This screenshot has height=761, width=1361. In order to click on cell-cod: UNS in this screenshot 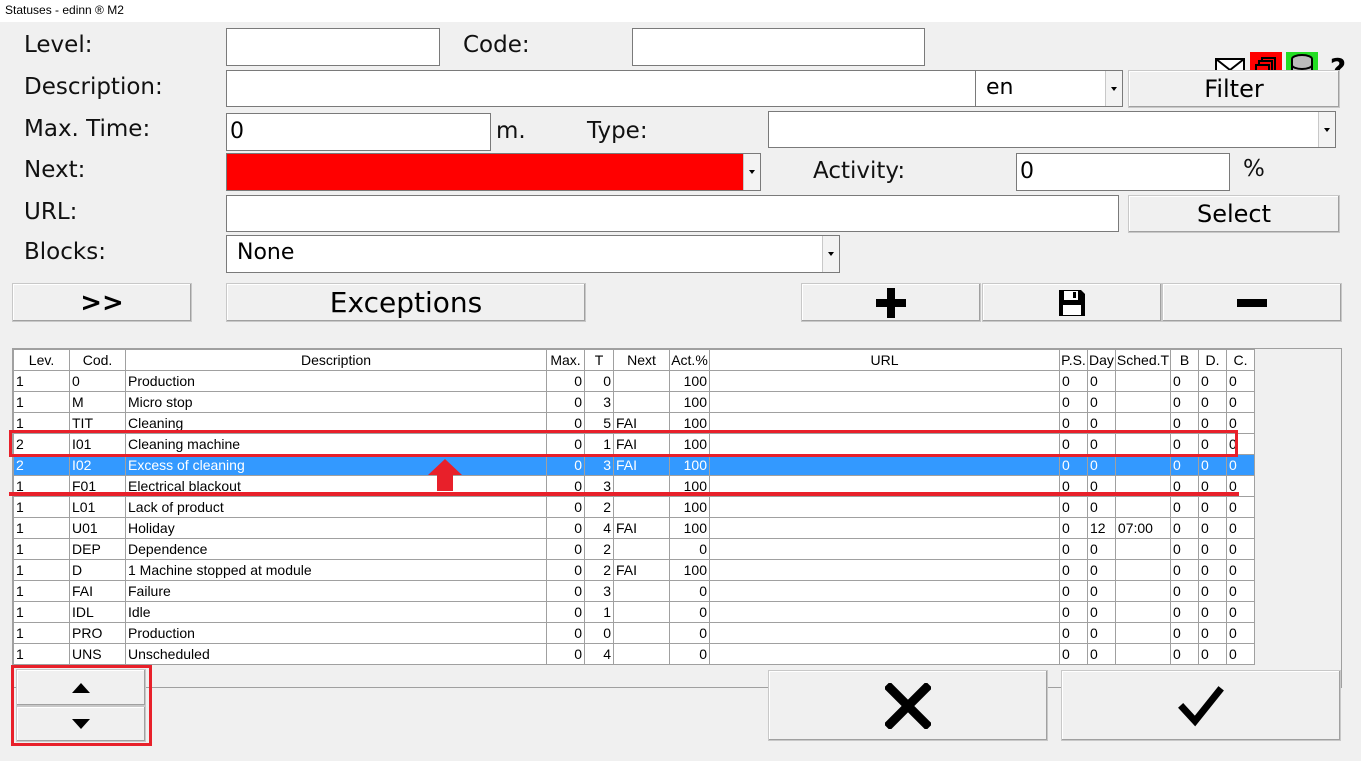, I will do `click(97, 654)`.